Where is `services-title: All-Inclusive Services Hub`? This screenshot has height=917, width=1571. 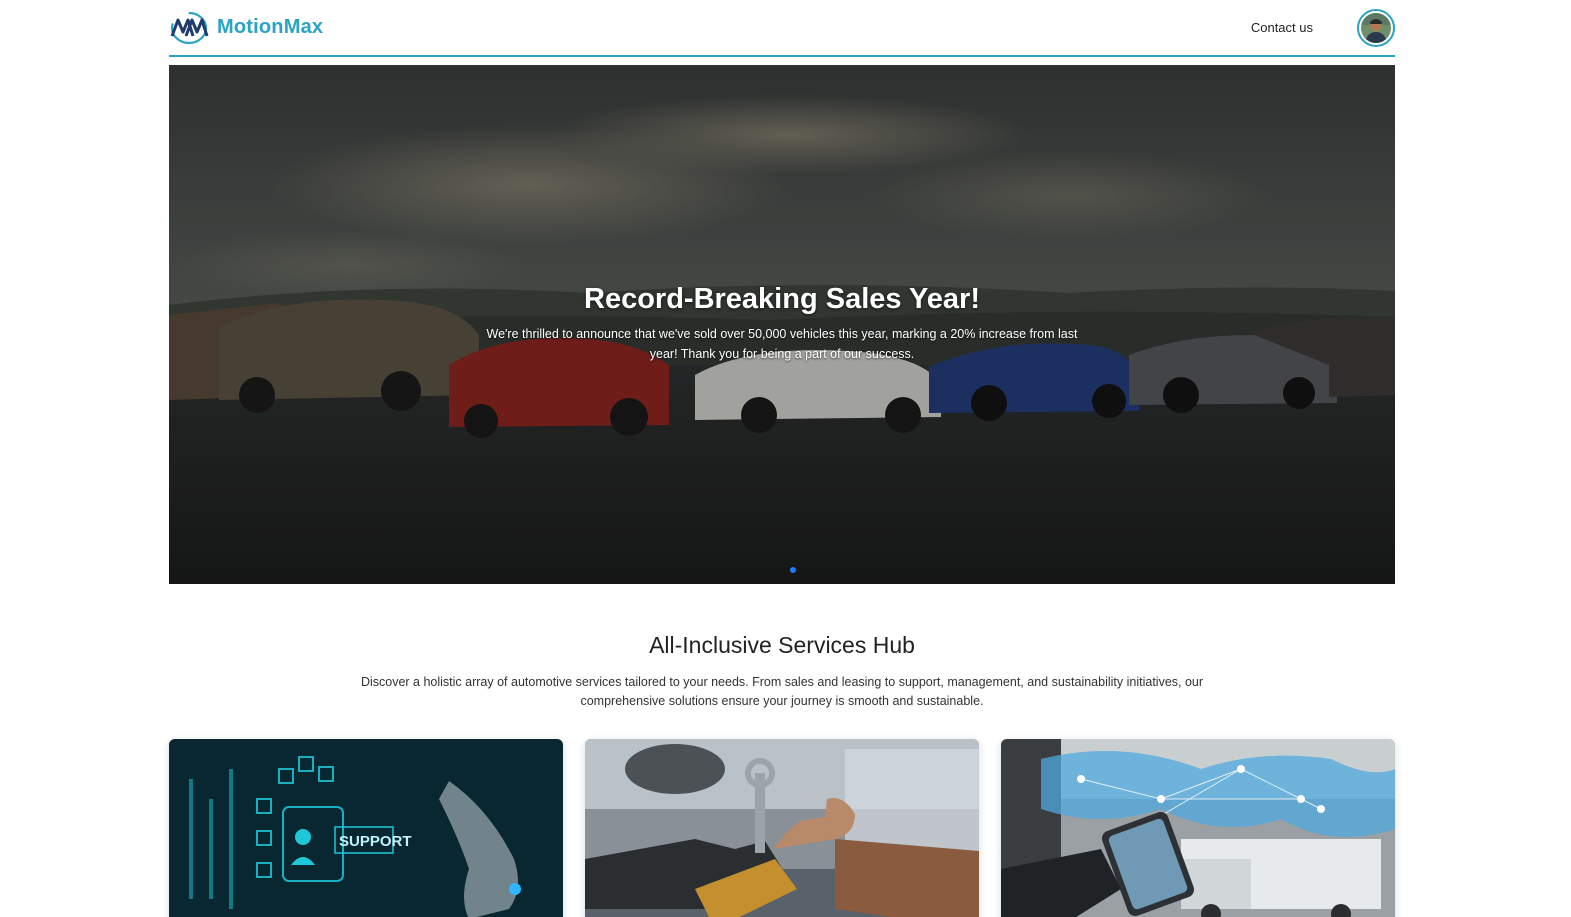 services-title: All-Inclusive Services Hub is located at coordinates (782, 645).